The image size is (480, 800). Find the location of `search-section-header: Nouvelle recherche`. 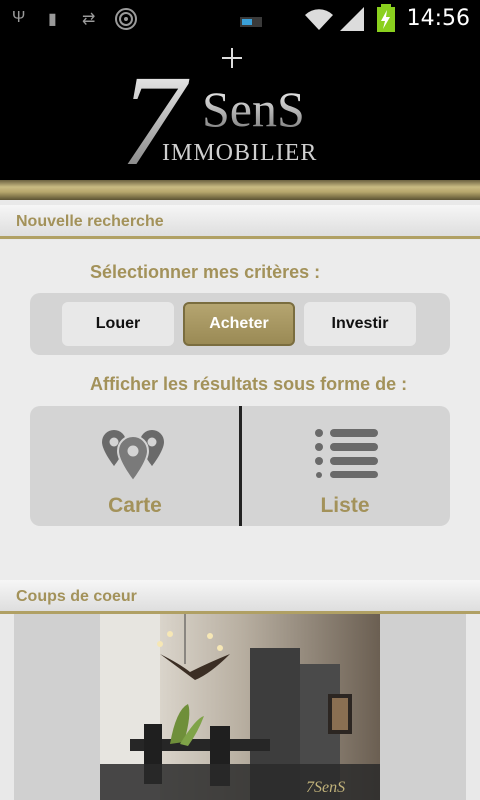

search-section-header: Nouvelle recherche is located at coordinates (240, 222).